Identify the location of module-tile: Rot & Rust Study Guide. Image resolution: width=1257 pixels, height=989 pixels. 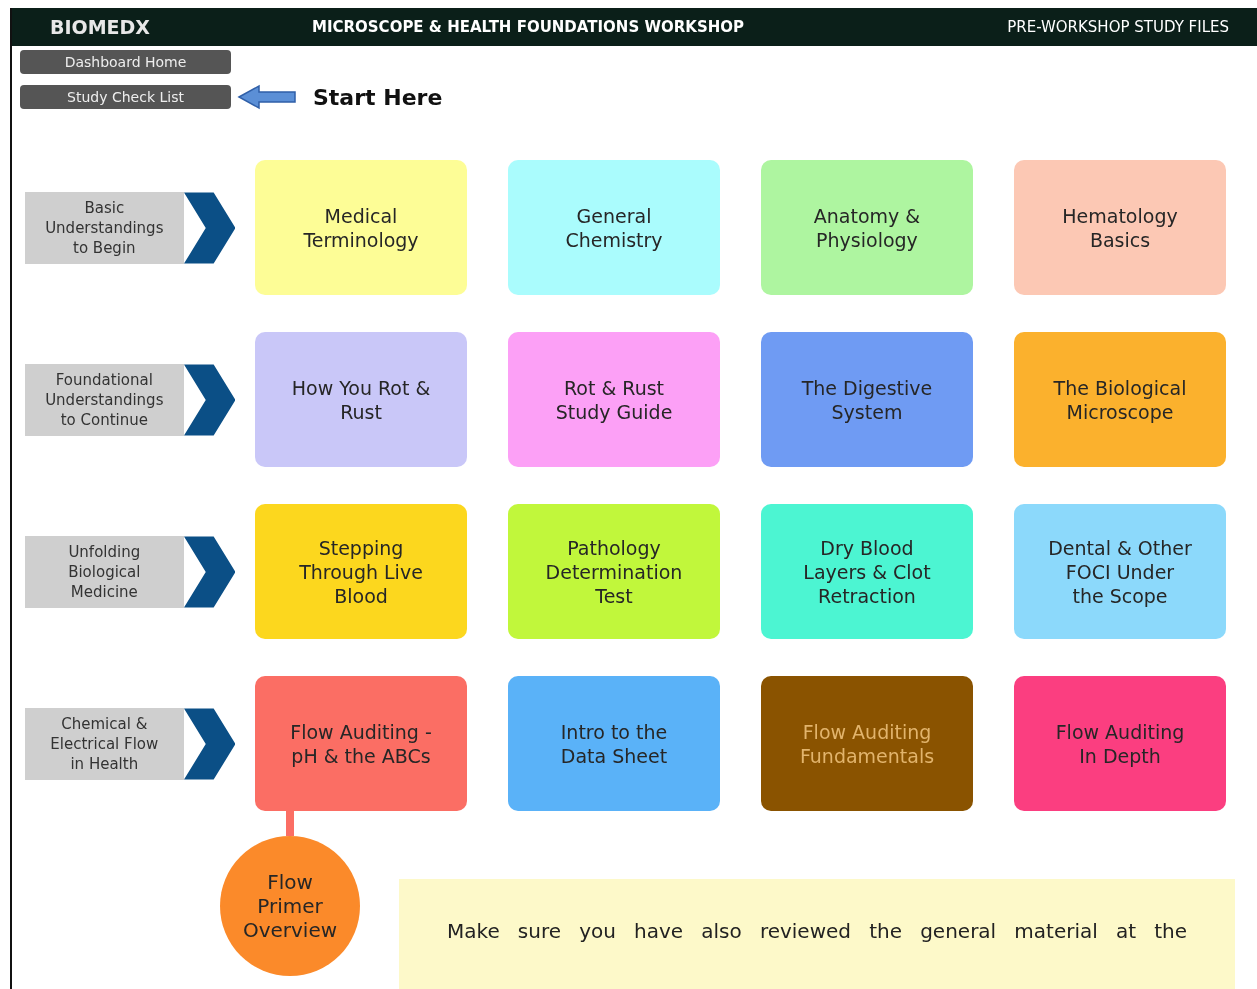
(614, 399).